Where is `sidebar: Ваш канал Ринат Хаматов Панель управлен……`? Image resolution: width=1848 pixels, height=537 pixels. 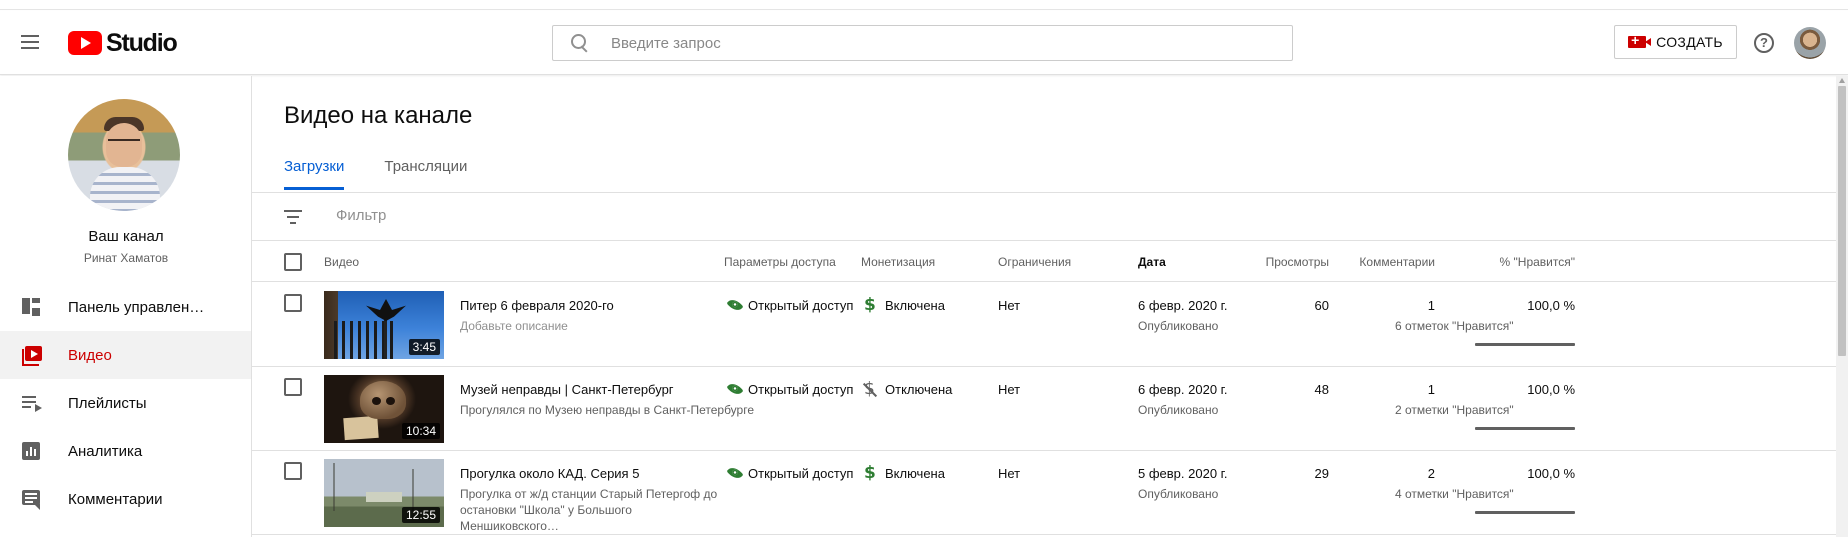 sidebar: Ваш канал Ринат Хаматов Панель управлен…… is located at coordinates (126, 306).